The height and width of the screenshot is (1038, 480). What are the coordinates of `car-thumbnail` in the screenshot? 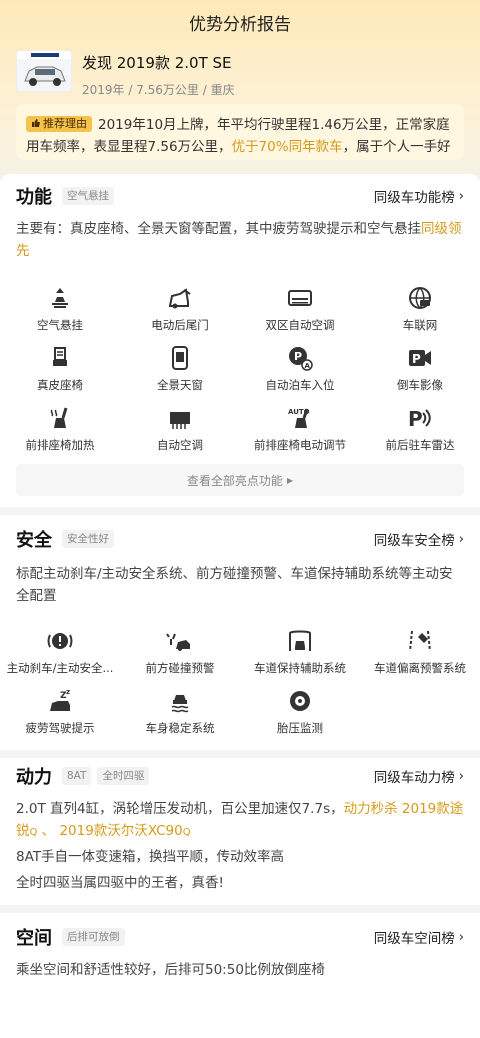 It's located at (44, 71).